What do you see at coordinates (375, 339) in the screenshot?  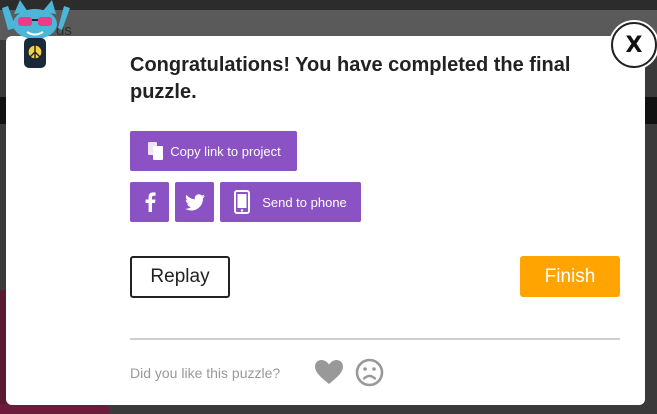 I see `divider` at bounding box center [375, 339].